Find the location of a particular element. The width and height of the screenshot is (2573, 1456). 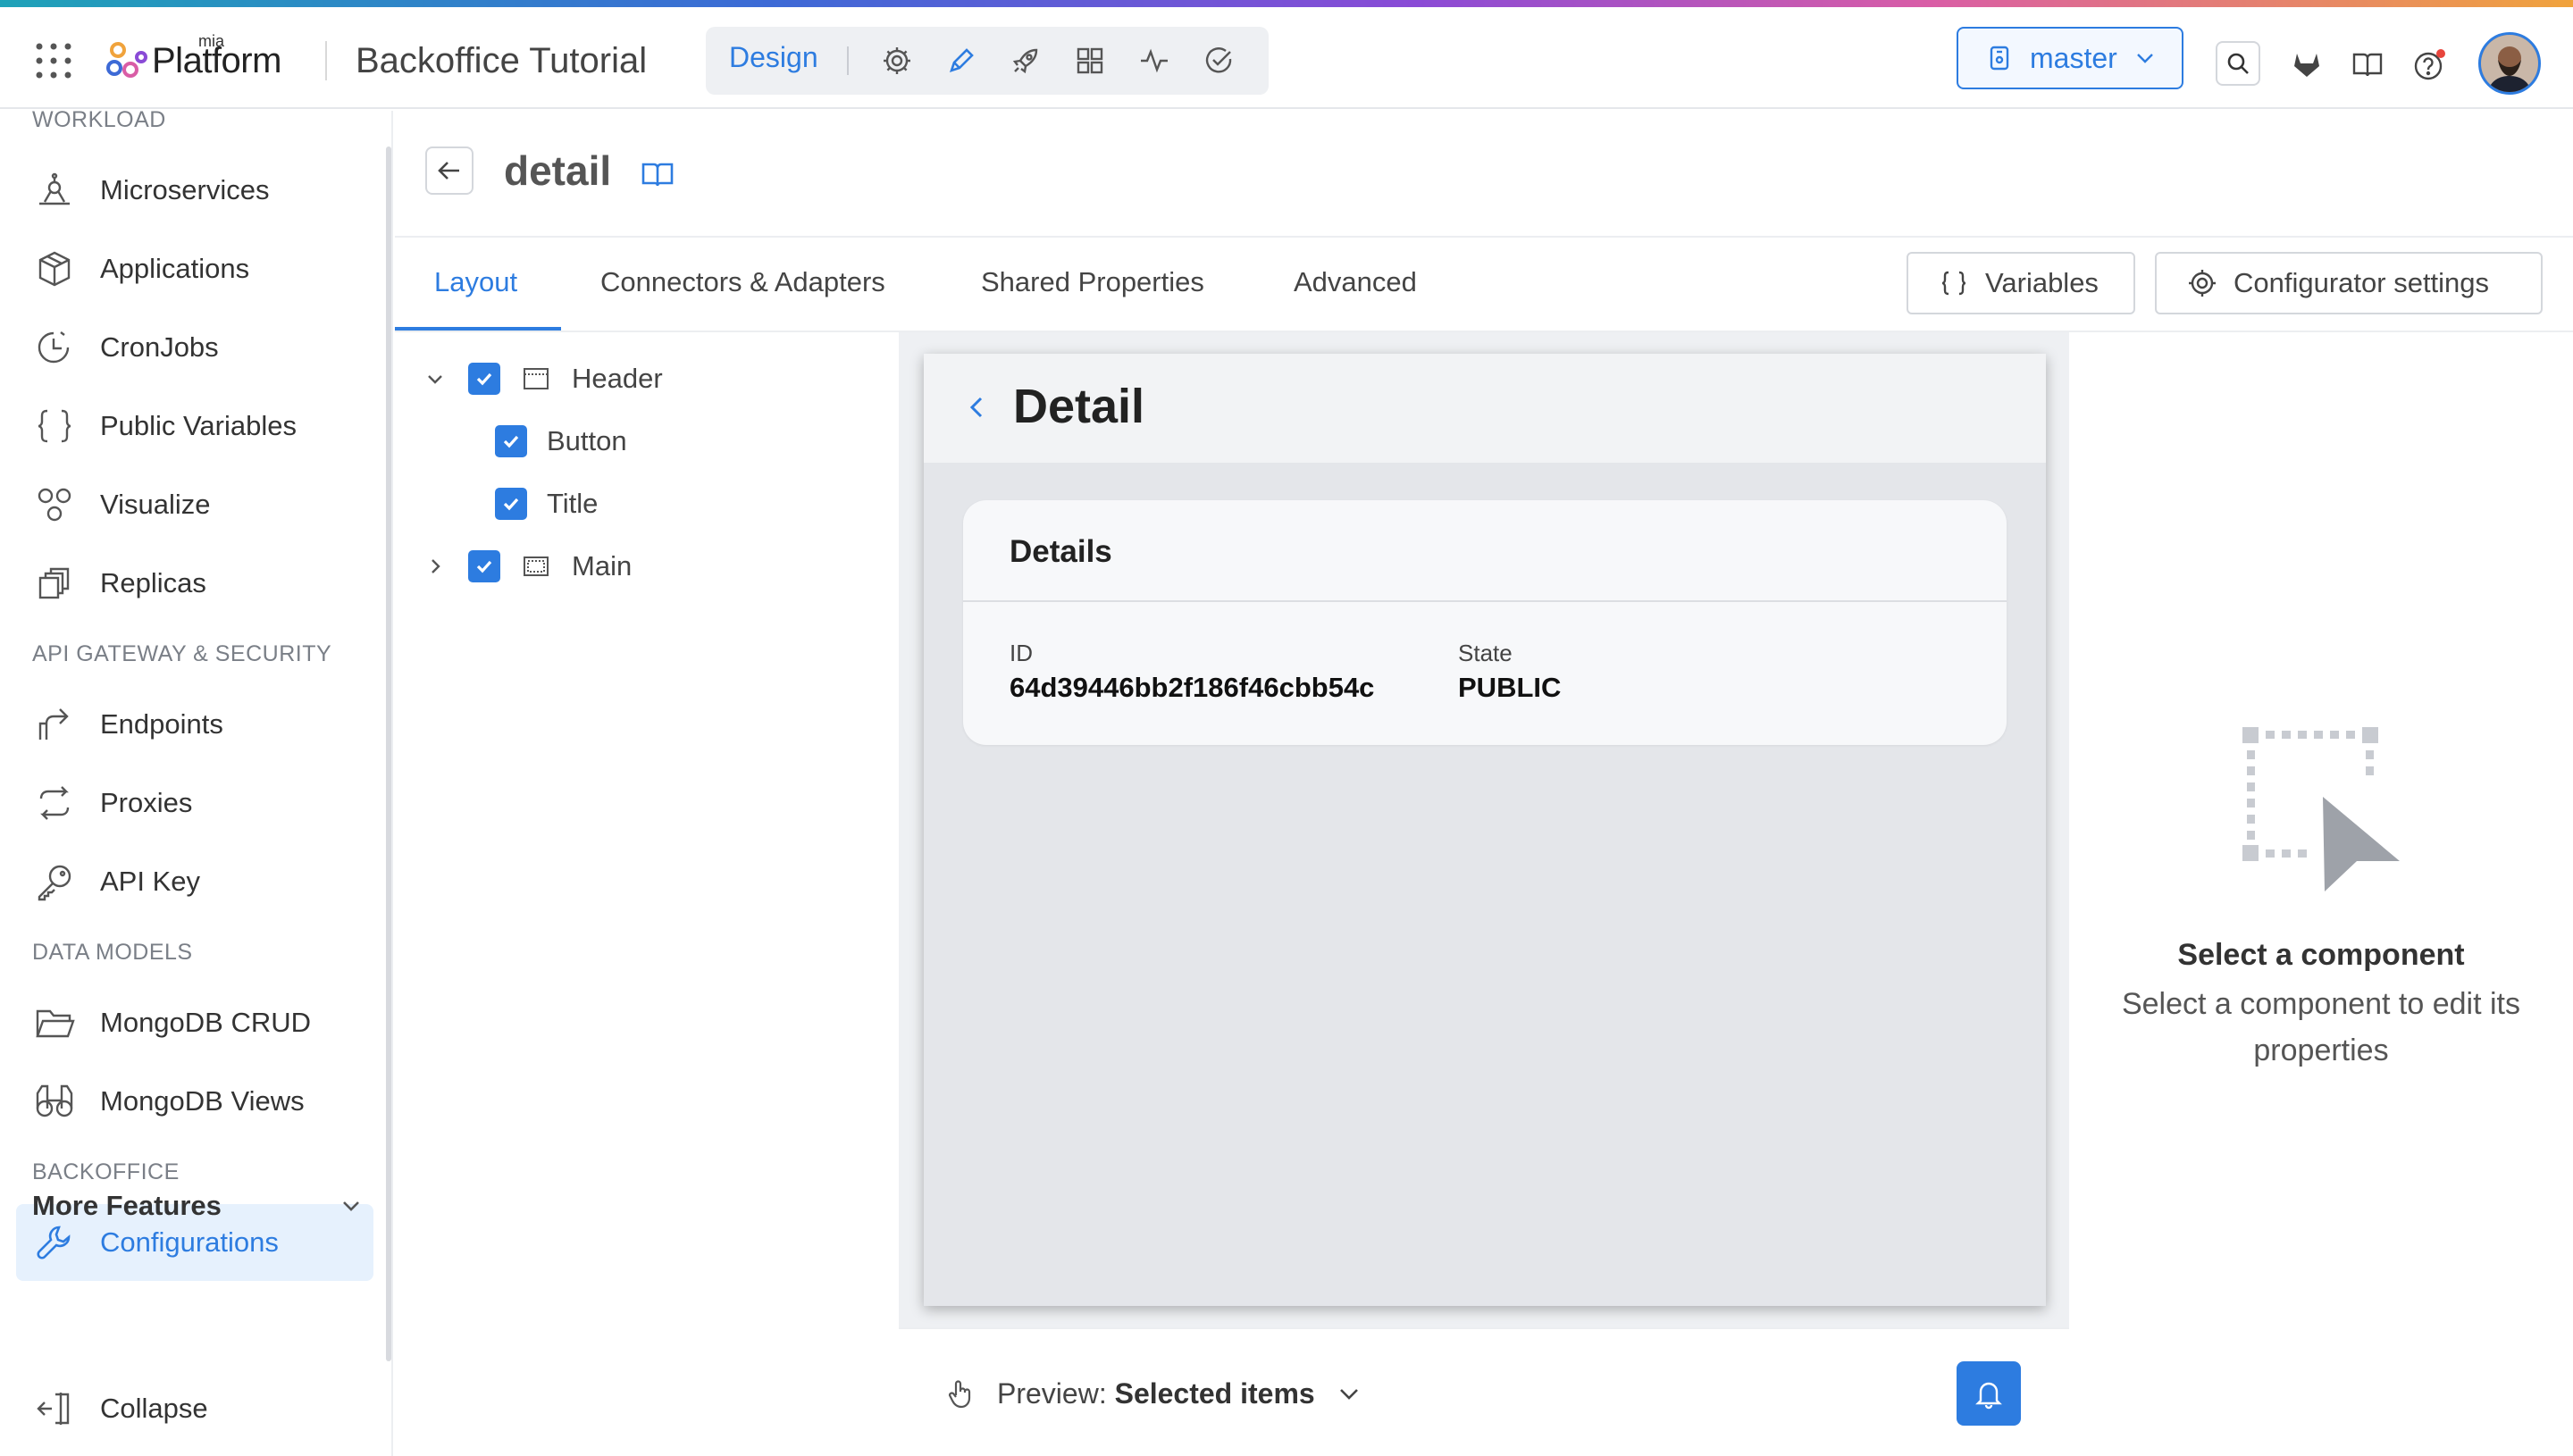

section-data-models: DATA MODELS is located at coordinates (112, 952).